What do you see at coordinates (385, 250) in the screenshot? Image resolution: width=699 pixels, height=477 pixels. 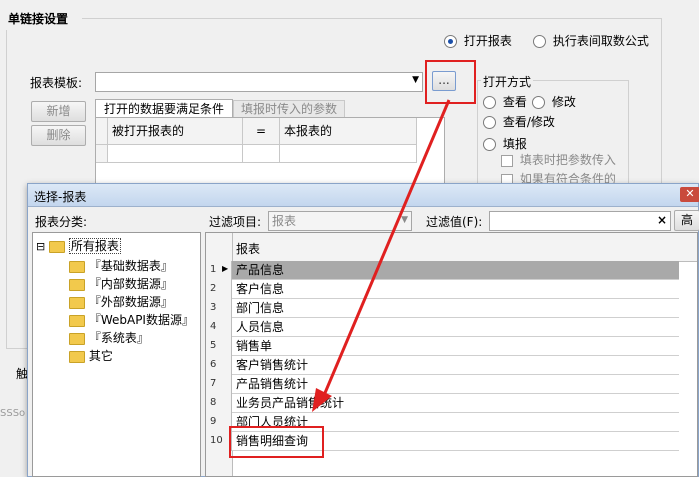 I see `arrow-shaft` at bounding box center [385, 250].